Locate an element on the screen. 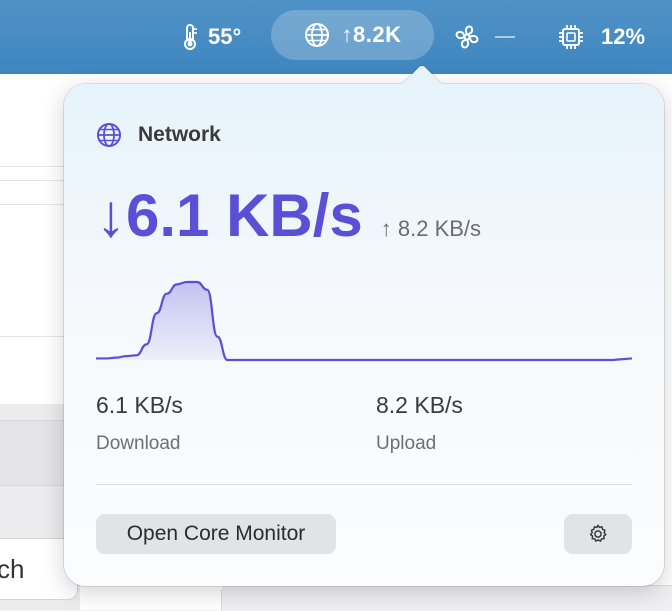 This screenshot has width=672, height=611. settings-button is located at coordinates (598, 534).